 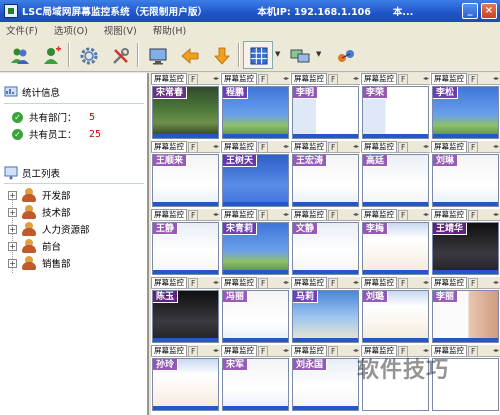 What do you see at coordinates (325, 112) in the screenshot?
I see `screen-thumbnail: 李明` at bounding box center [325, 112].